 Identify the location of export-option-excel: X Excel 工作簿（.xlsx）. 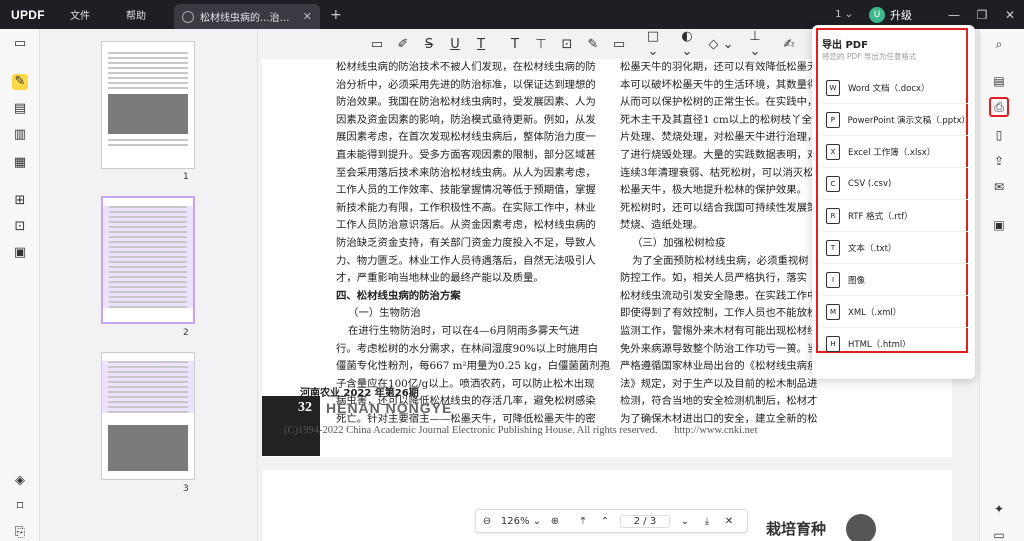
(896, 152).